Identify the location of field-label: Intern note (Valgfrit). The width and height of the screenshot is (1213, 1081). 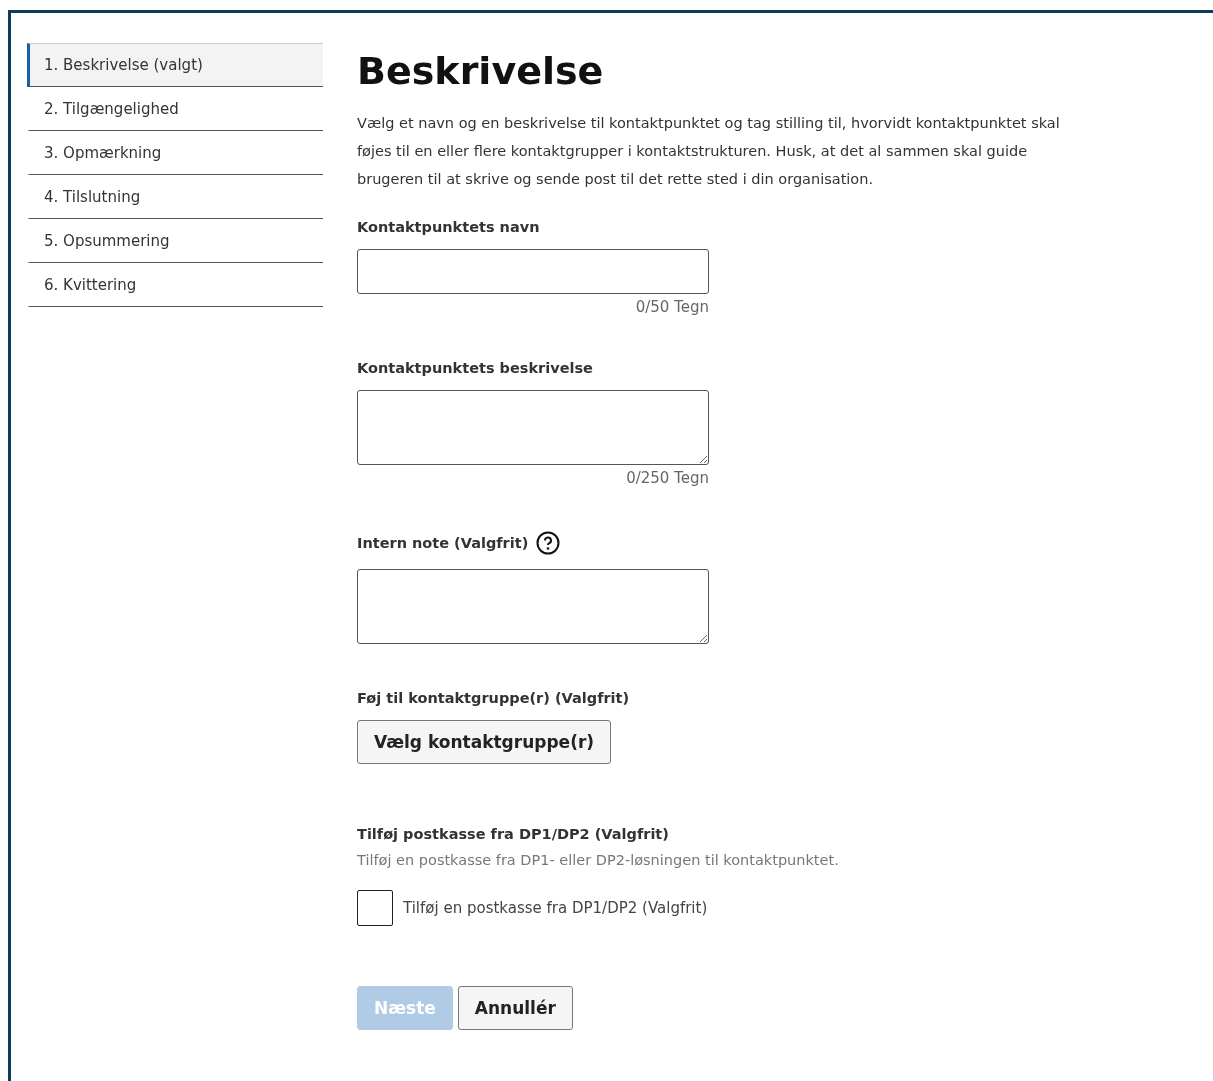
(443, 543).